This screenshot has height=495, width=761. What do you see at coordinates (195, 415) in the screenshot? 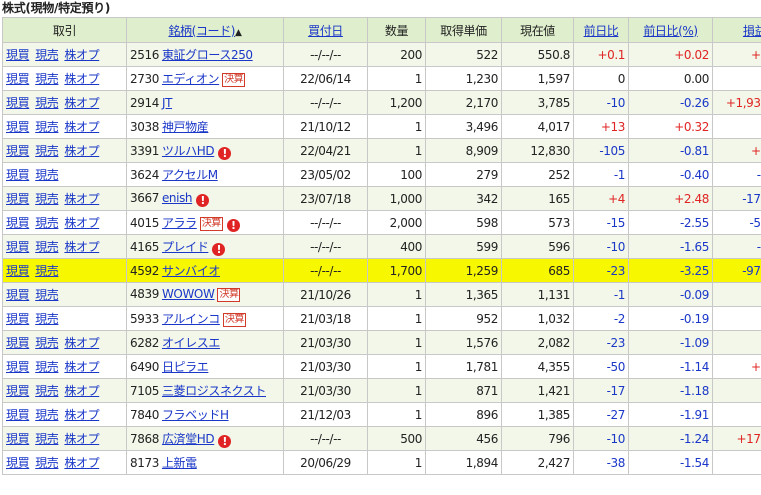
I see `stock-name-link: フラベッドH` at bounding box center [195, 415].